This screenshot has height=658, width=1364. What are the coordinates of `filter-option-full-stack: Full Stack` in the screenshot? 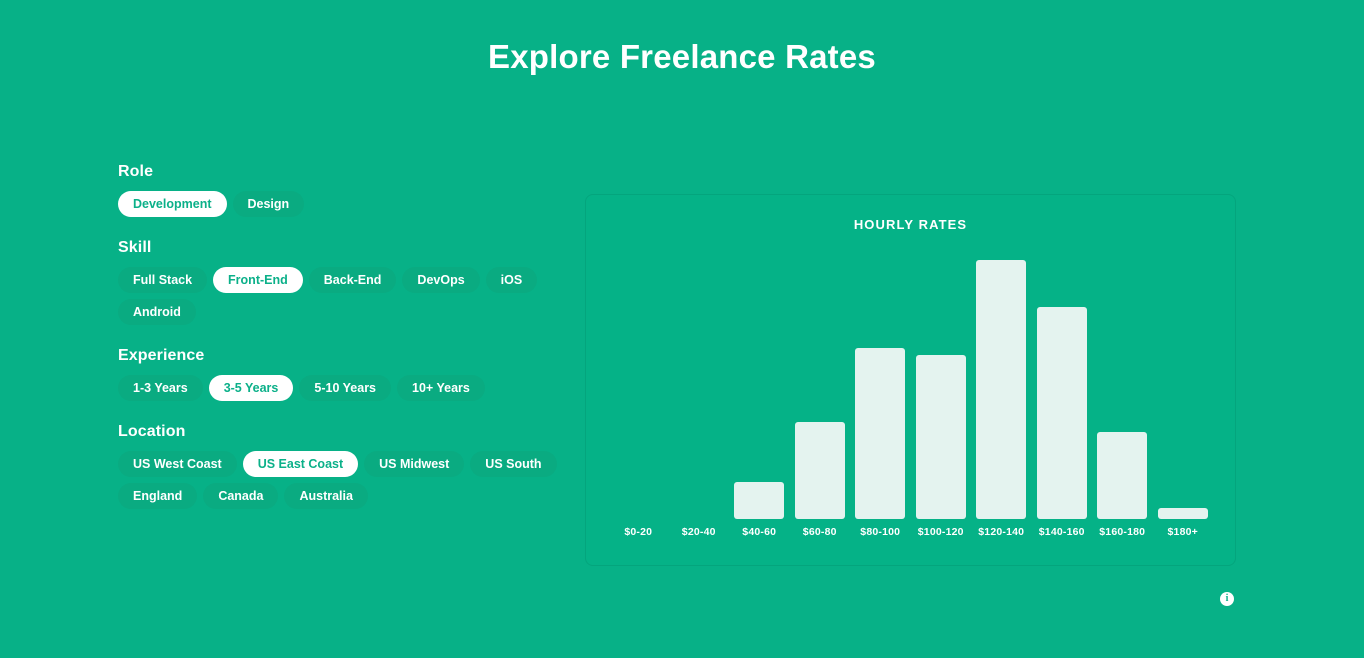 It's located at (163, 280).